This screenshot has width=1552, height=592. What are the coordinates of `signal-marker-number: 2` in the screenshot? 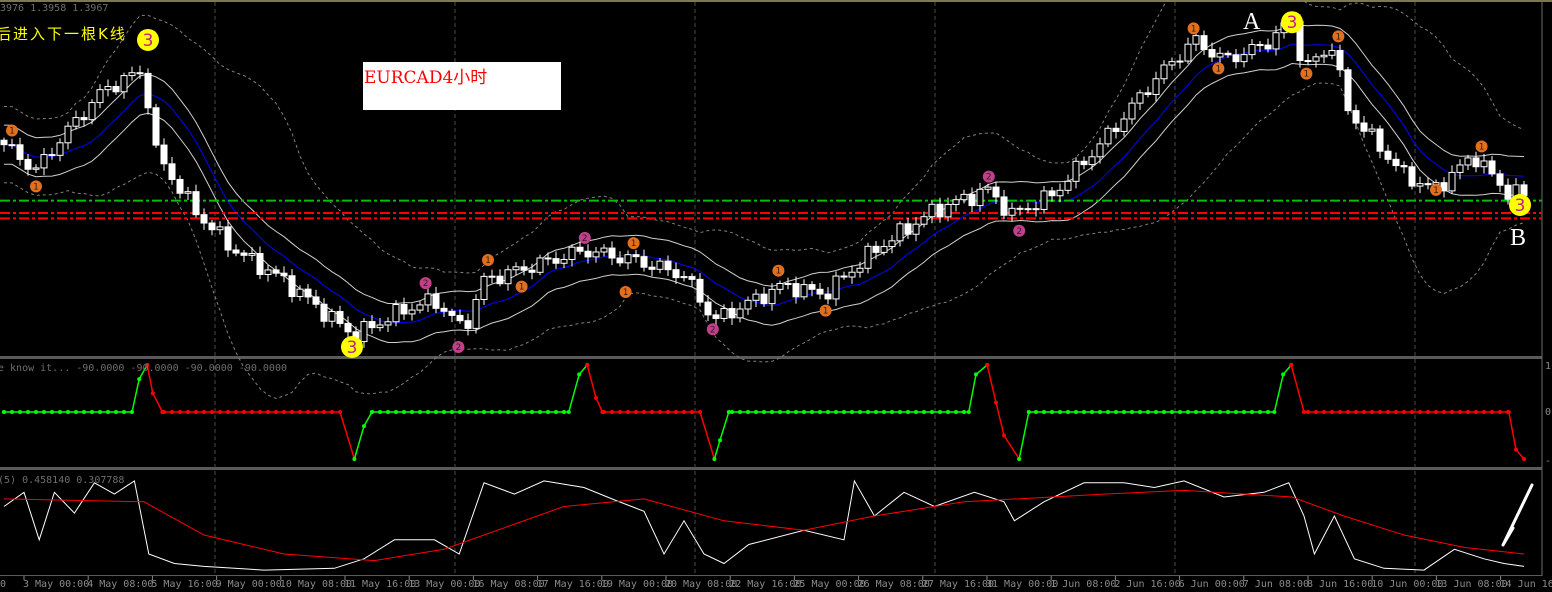 It's located at (585, 239).